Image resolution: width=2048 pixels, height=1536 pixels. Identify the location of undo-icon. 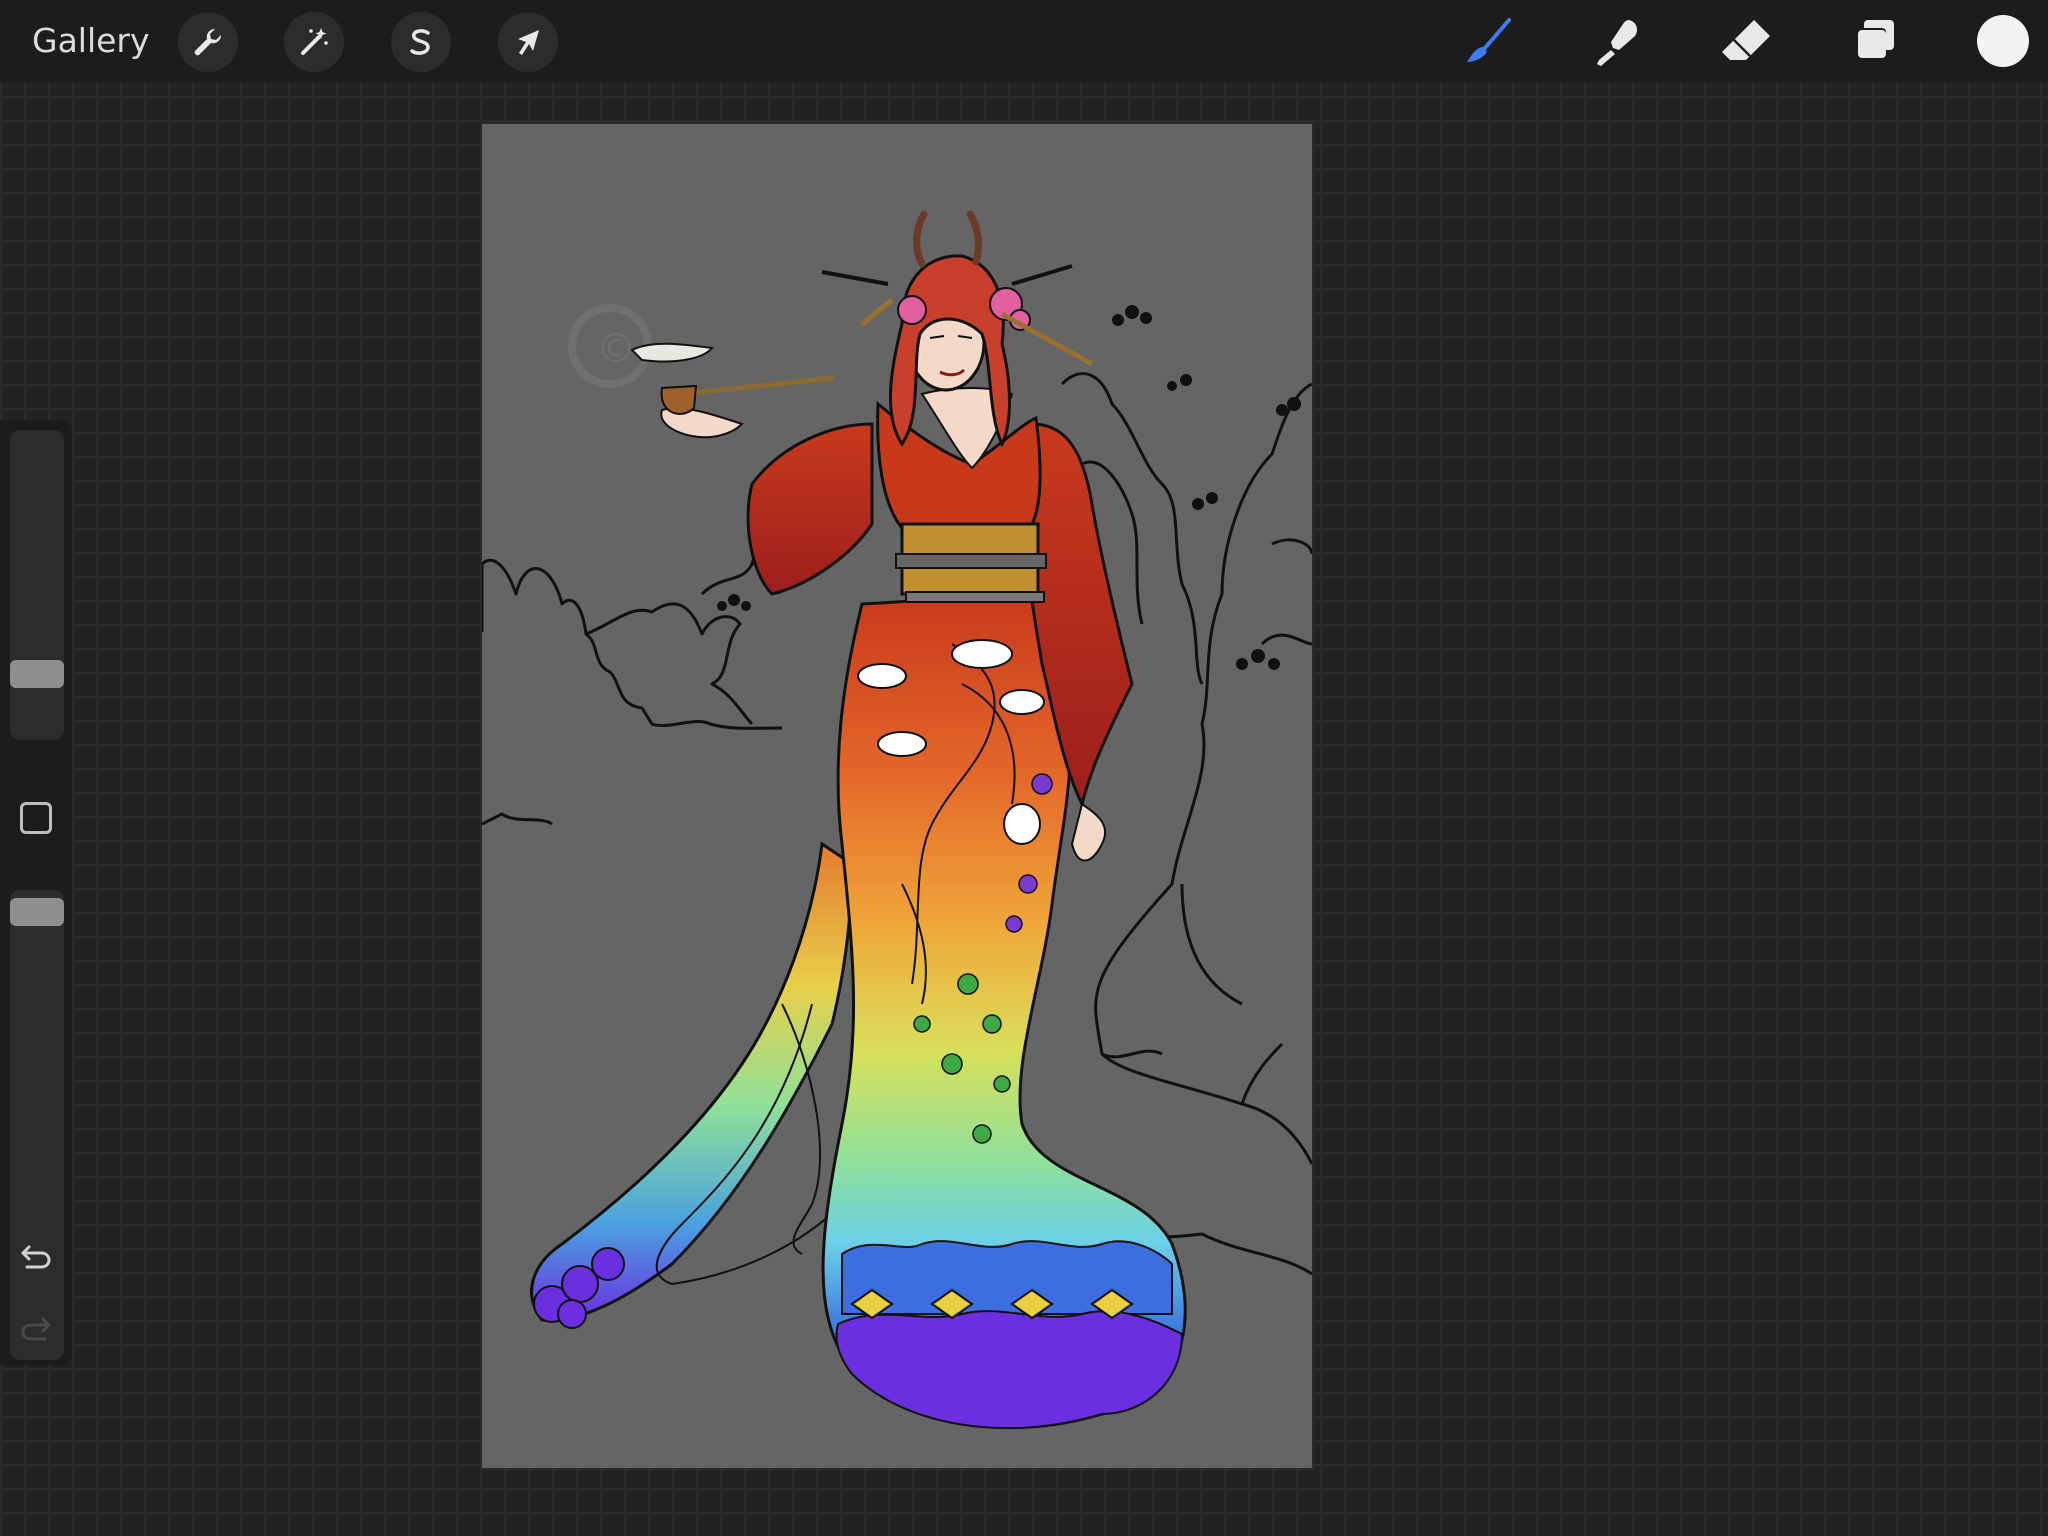
(36, 1257).